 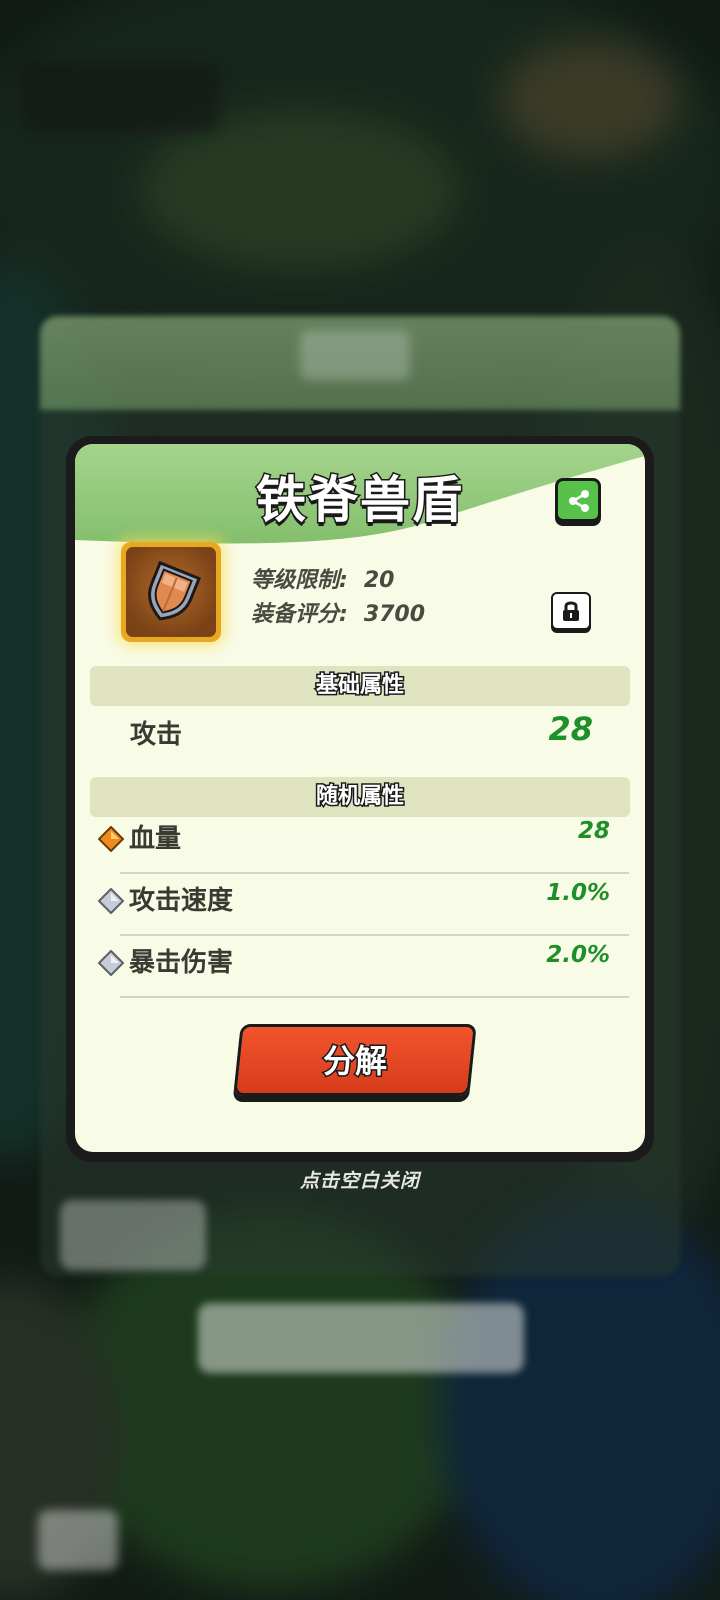 I want to click on background-button, so click(x=361, y=1338).